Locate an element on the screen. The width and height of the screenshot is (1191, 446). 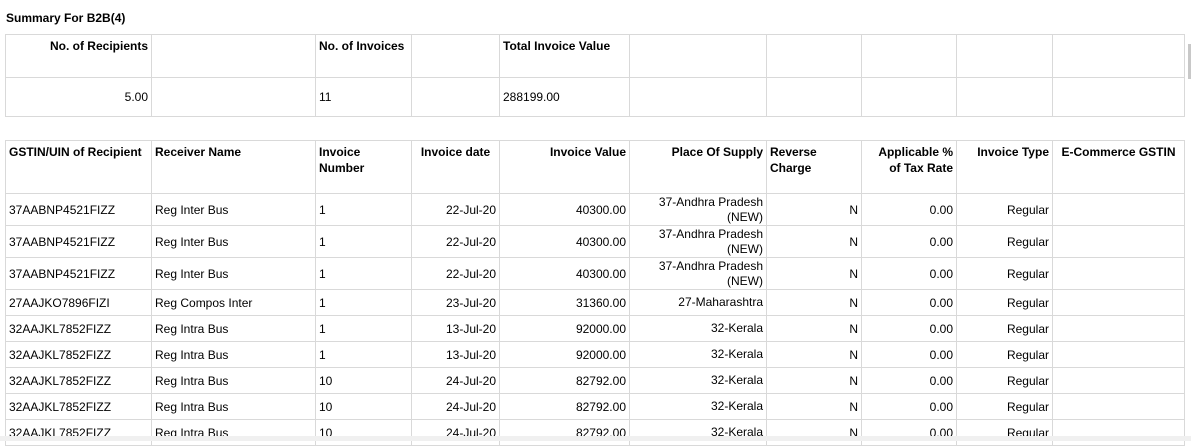
cell-place-of-supply: 27-Maharashtra is located at coordinates (698, 302).